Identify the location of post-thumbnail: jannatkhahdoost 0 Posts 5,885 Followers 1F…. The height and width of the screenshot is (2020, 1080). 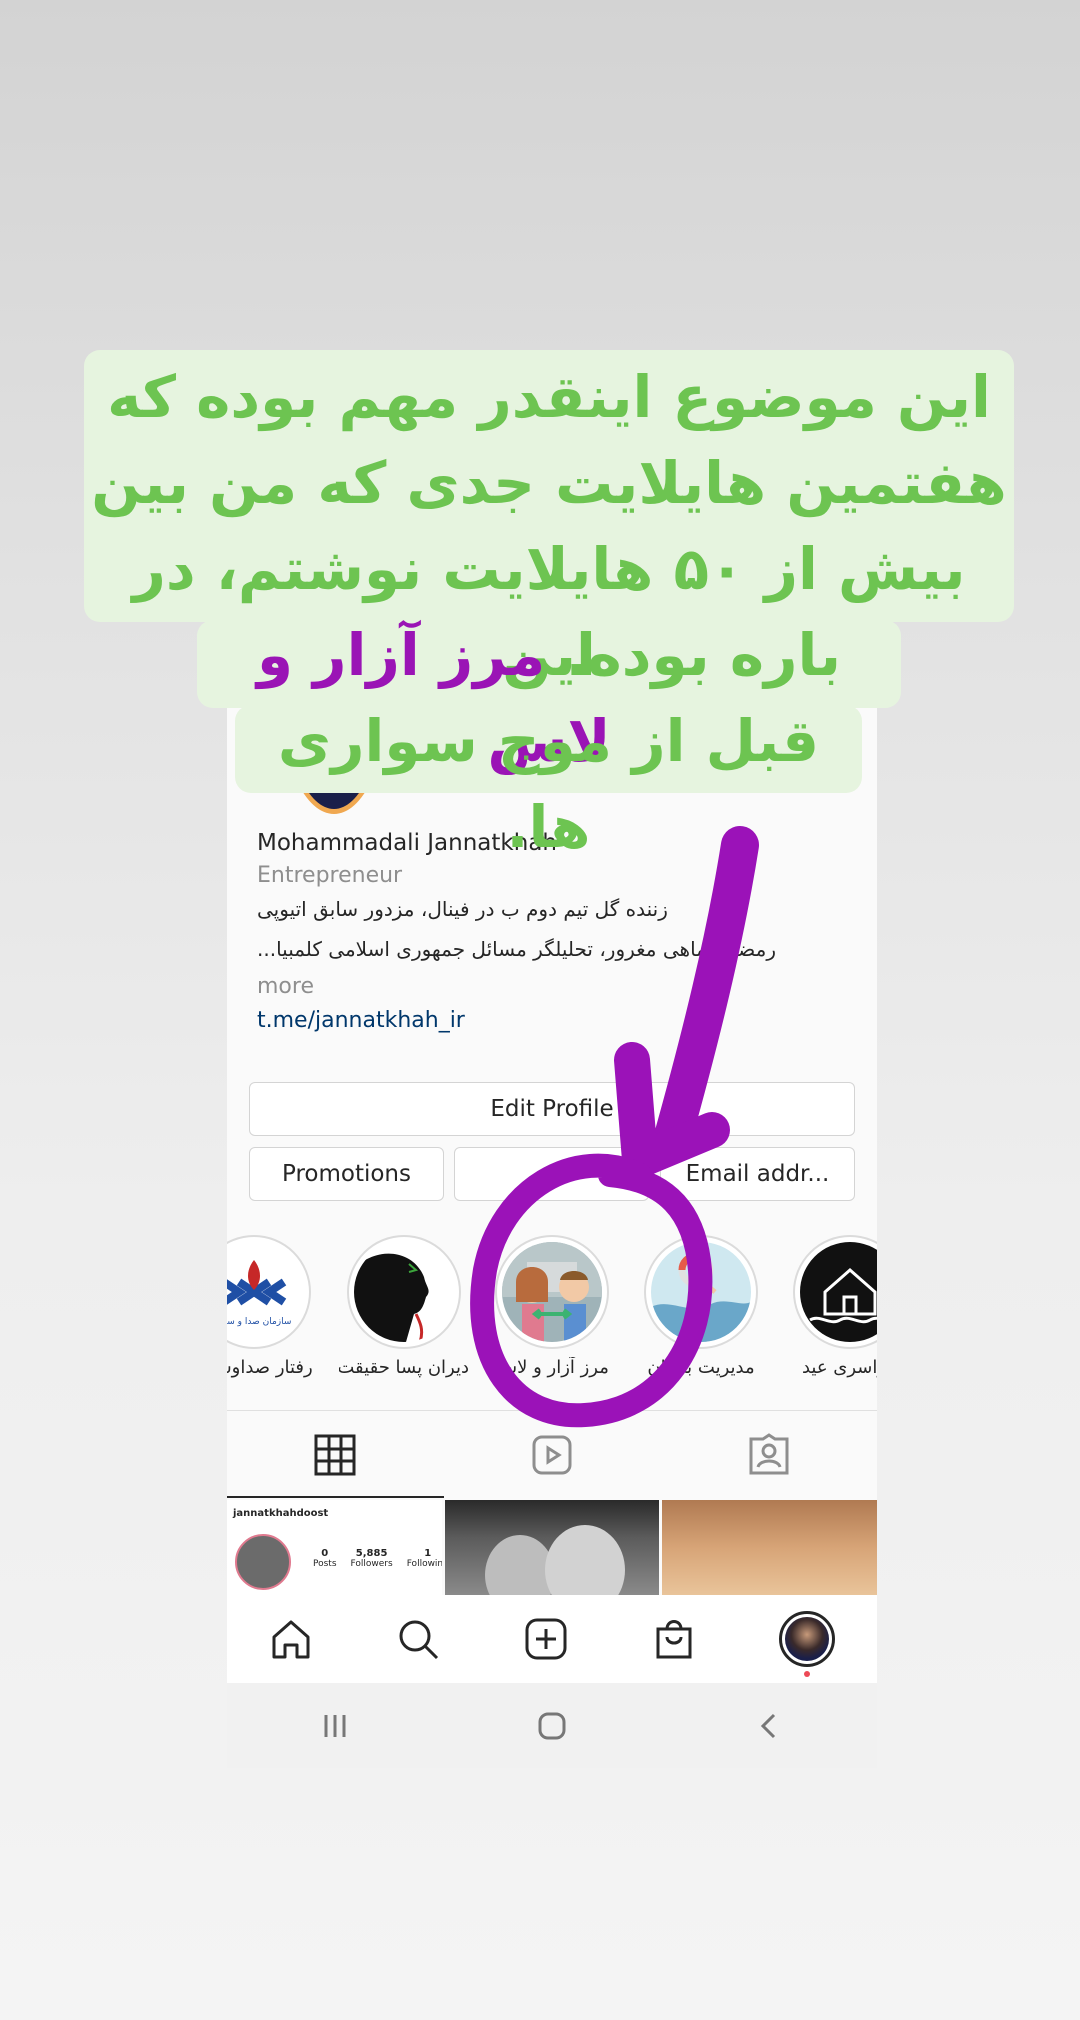
(334, 1547).